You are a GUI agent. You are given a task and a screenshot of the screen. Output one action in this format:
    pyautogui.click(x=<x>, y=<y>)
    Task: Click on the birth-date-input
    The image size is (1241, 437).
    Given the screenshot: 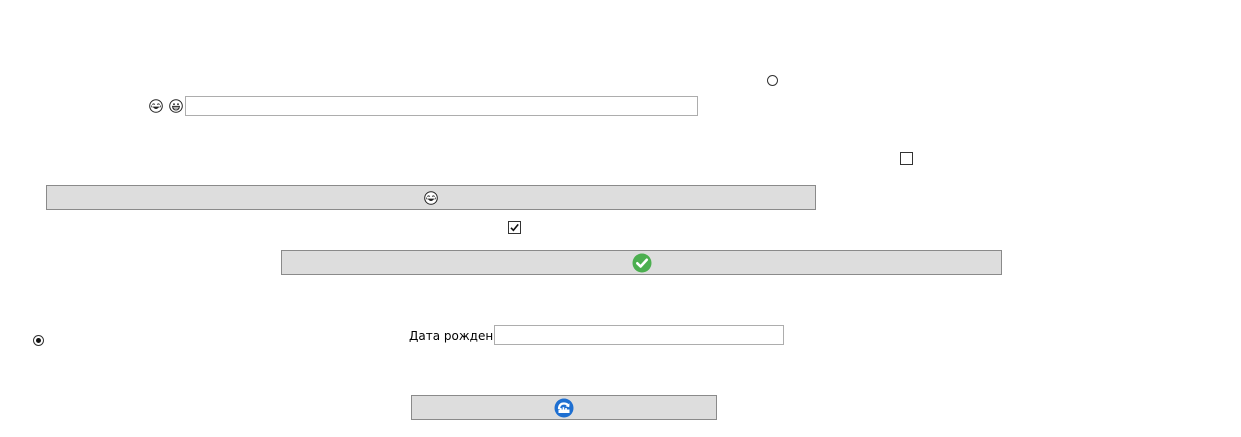 What is the action you would take?
    pyautogui.click(x=639, y=335)
    